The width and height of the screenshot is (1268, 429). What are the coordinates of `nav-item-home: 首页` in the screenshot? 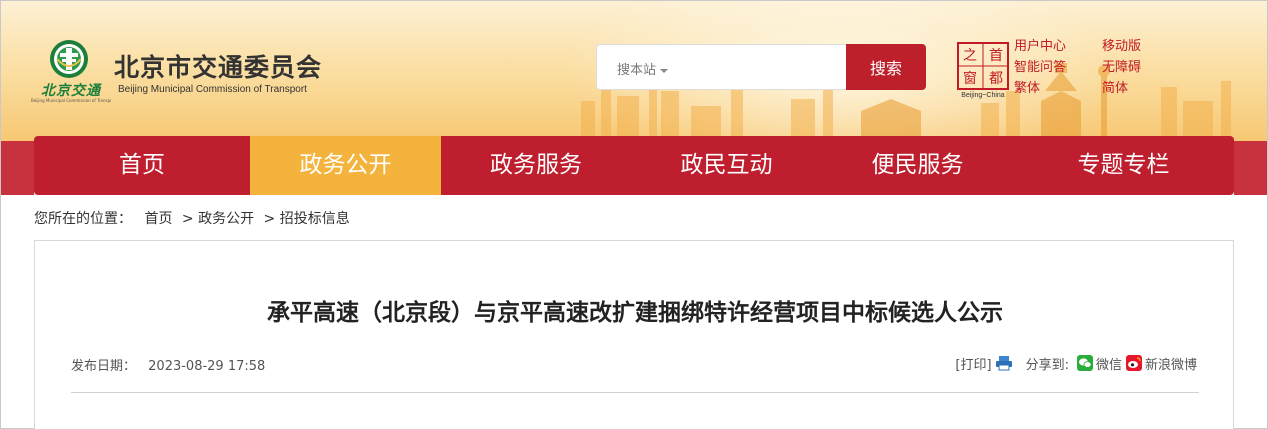 It's located at (142, 165).